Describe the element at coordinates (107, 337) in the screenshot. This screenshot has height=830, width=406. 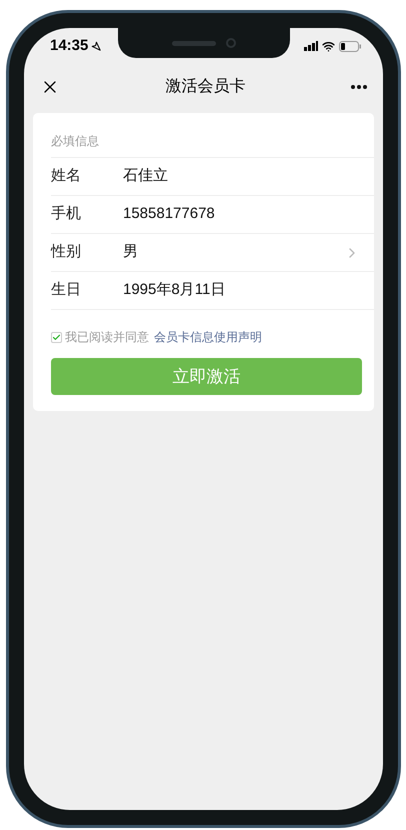
I see `agreement-text: 我已阅读并同意` at that location.